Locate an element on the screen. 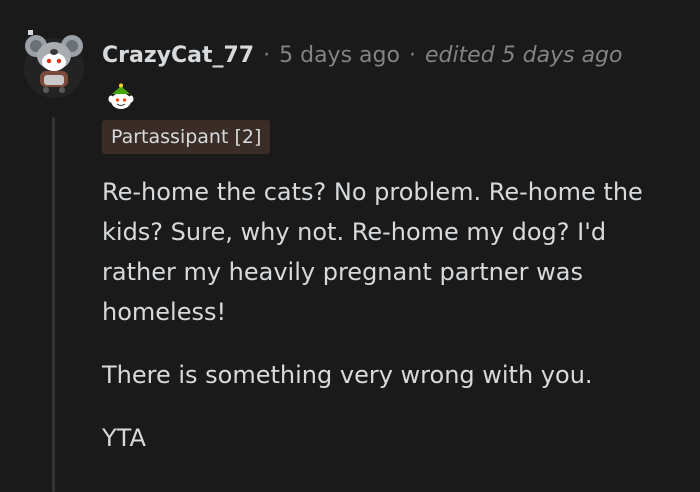 The height and width of the screenshot is (492, 700). username-link: CrazyCat_77 is located at coordinates (178, 56).